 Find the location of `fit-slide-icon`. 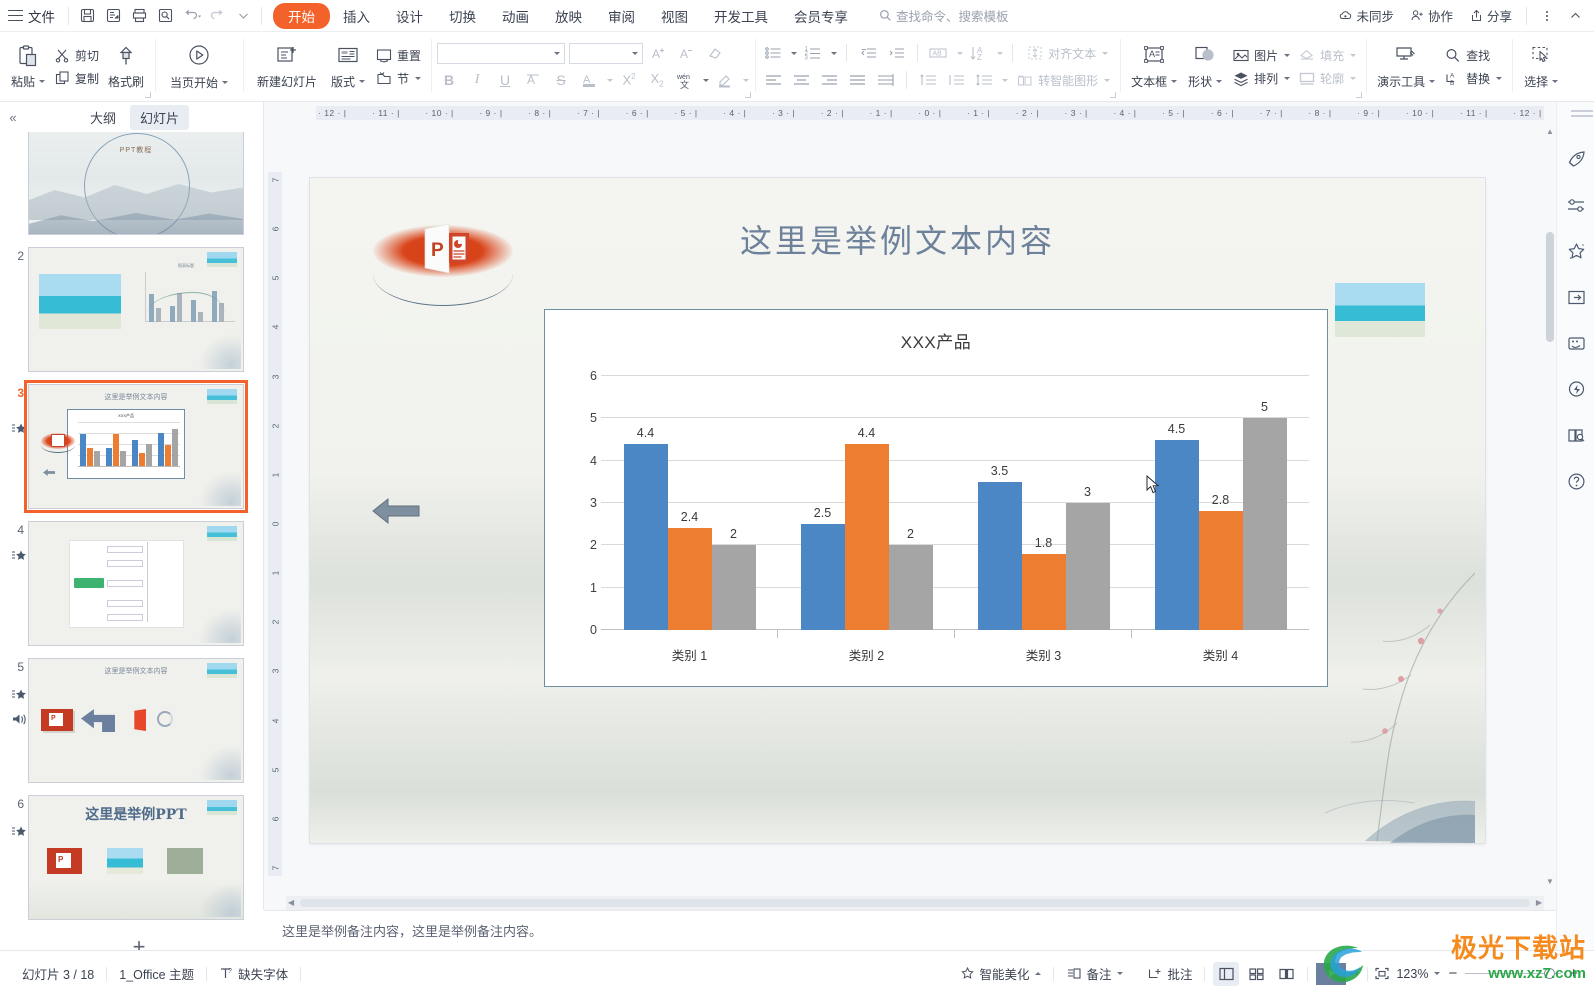

fit-slide-icon is located at coordinates (1382, 973).